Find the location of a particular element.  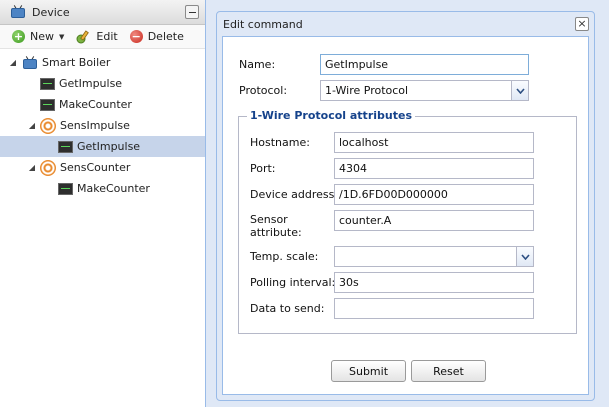

name-label: Name: is located at coordinates (257, 64).